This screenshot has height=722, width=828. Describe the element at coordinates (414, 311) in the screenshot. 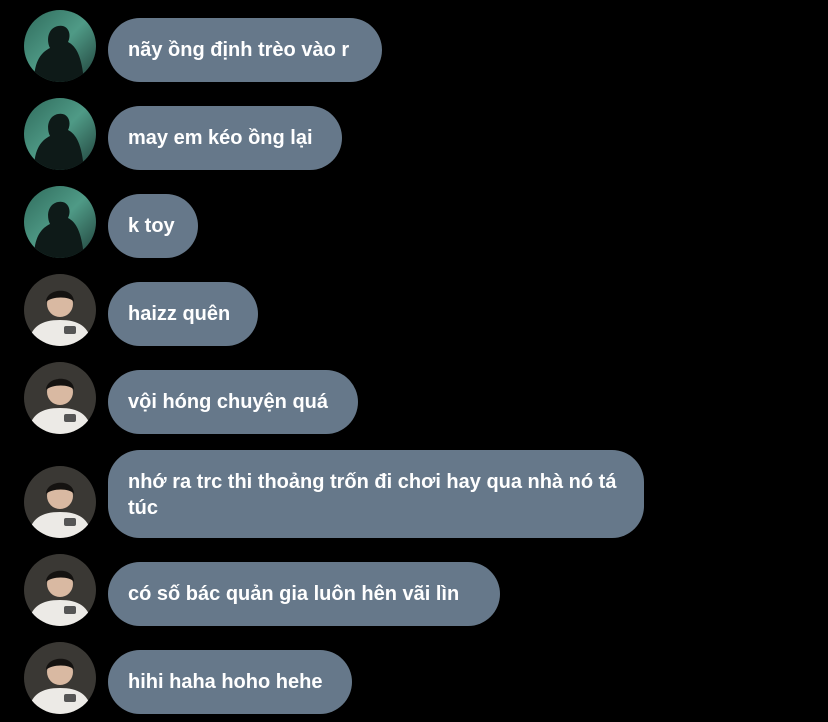

I see `message-row: haizz quên` at that location.